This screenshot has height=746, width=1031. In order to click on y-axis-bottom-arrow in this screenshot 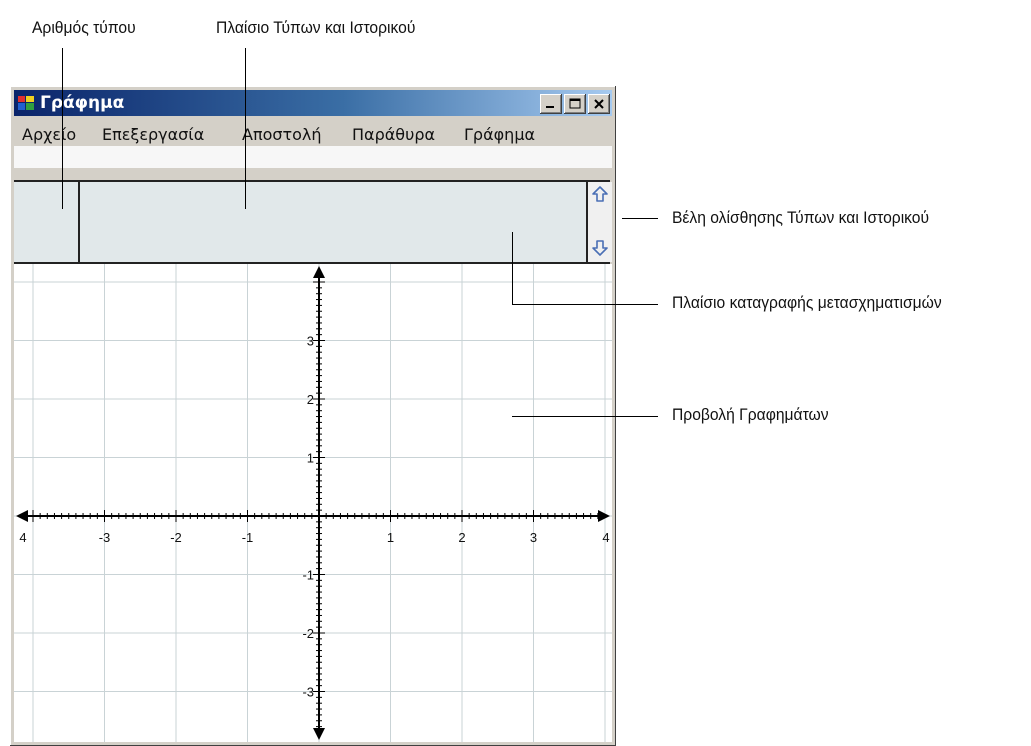, I will do `click(319, 734)`.